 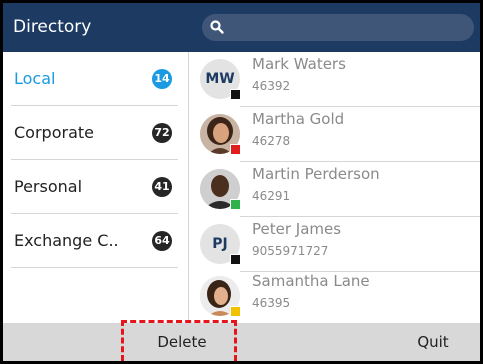 What do you see at coordinates (334, 189) in the screenshot?
I see `contact-row: Martin Perderson 46291` at bounding box center [334, 189].